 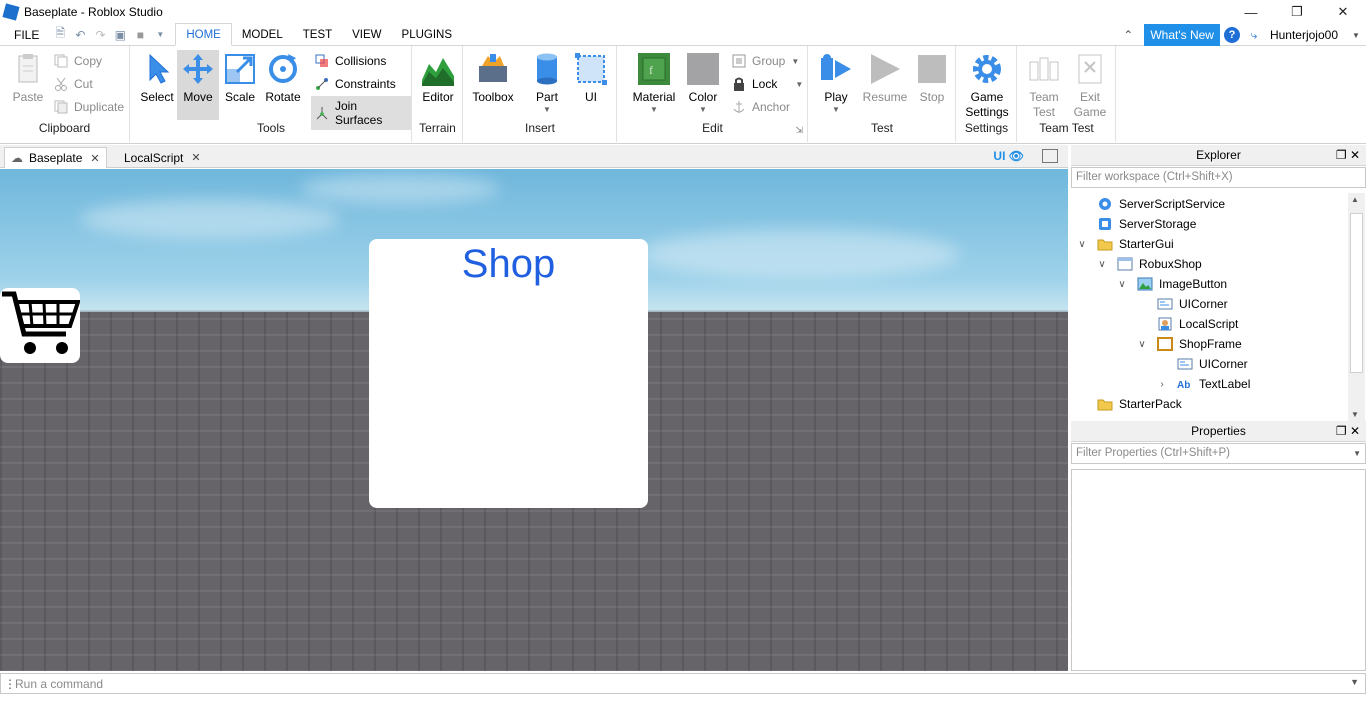 What do you see at coordinates (438, 77) in the screenshot?
I see `terrain-editor-button: Editor` at bounding box center [438, 77].